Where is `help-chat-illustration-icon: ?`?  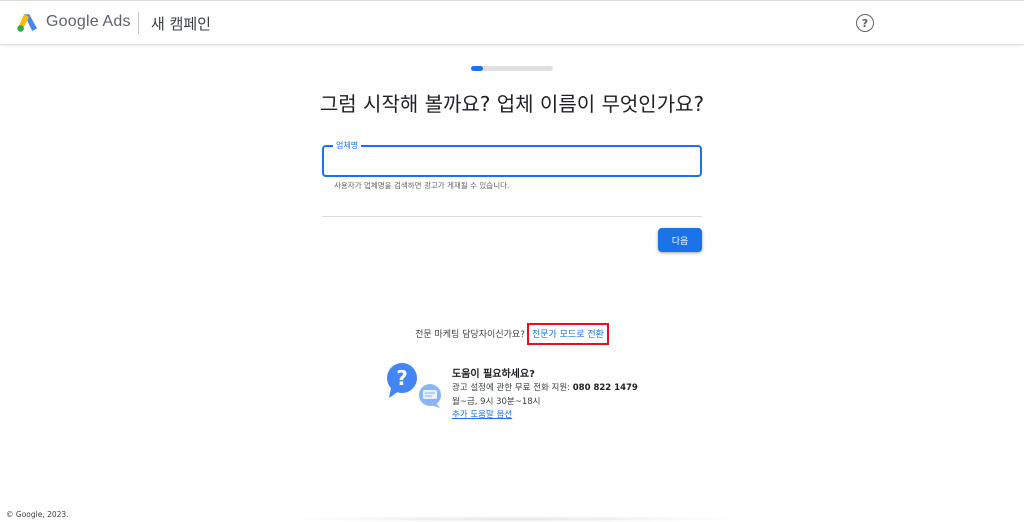
help-chat-illustration-icon: ? is located at coordinates (414, 385).